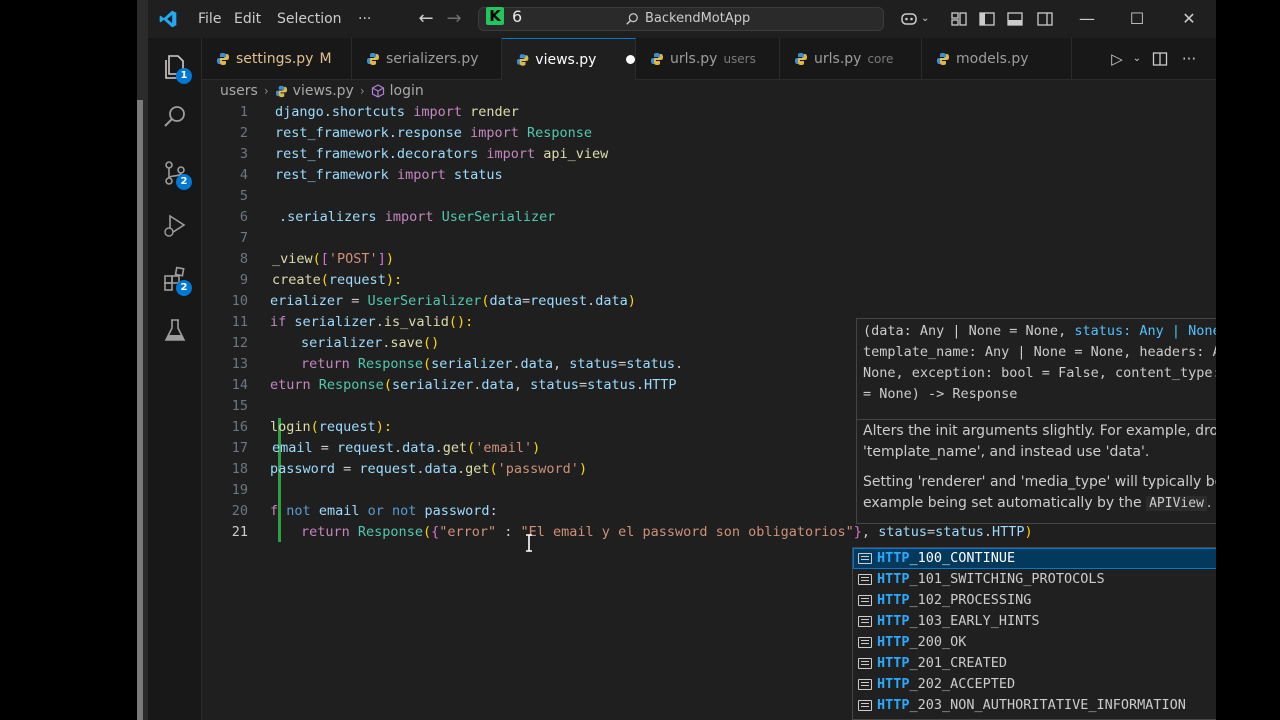 This screenshot has height=720, width=1280. What do you see at coordinates (426, 19) in the screenshot?
I see `back-arrow-icon: ←` at bounding box center [426, 19].